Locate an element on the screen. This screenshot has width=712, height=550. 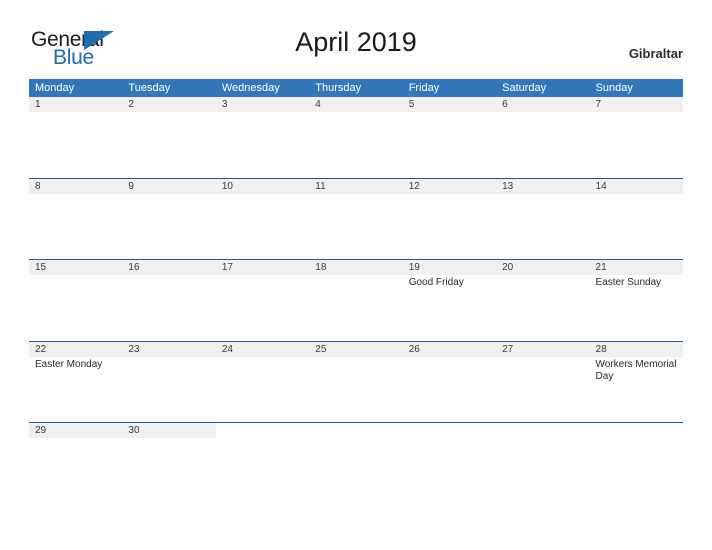
page-title: April 2019 is located at coordinates (356, 42).